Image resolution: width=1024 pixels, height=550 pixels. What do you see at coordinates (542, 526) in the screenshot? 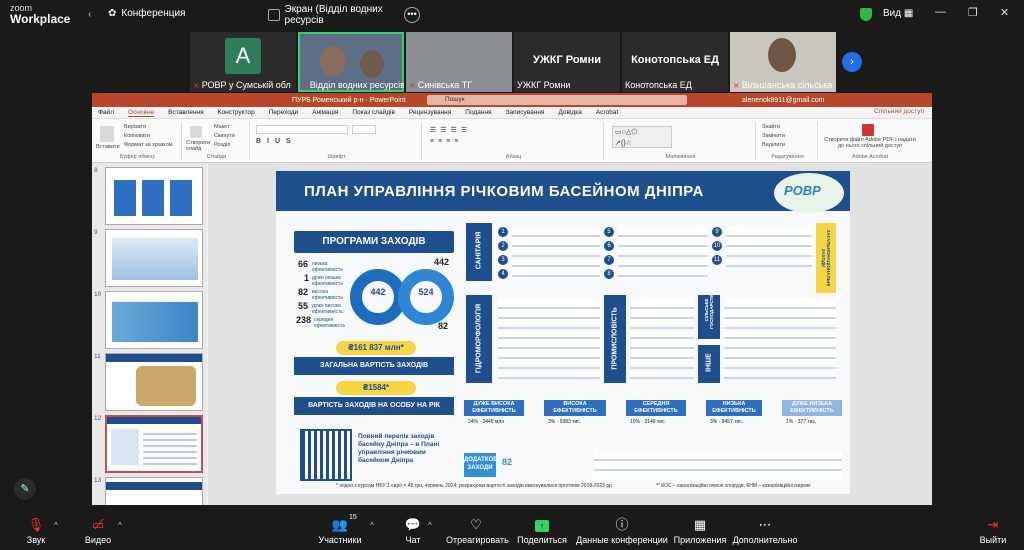
I see `share-arrow-icon: ↑` at bounding box center [542, 526].